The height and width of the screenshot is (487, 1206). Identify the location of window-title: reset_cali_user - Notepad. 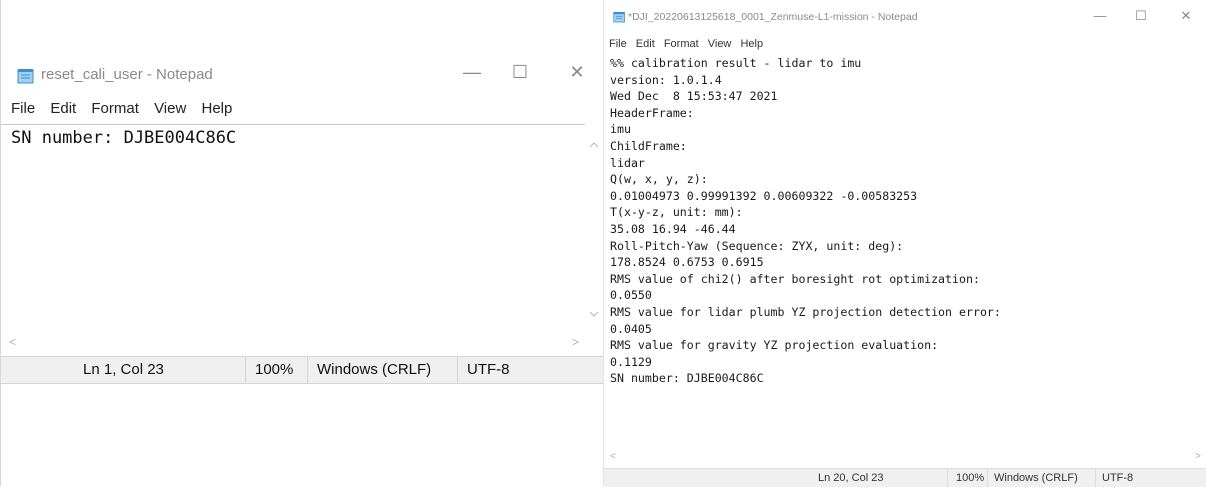
(127, 74).